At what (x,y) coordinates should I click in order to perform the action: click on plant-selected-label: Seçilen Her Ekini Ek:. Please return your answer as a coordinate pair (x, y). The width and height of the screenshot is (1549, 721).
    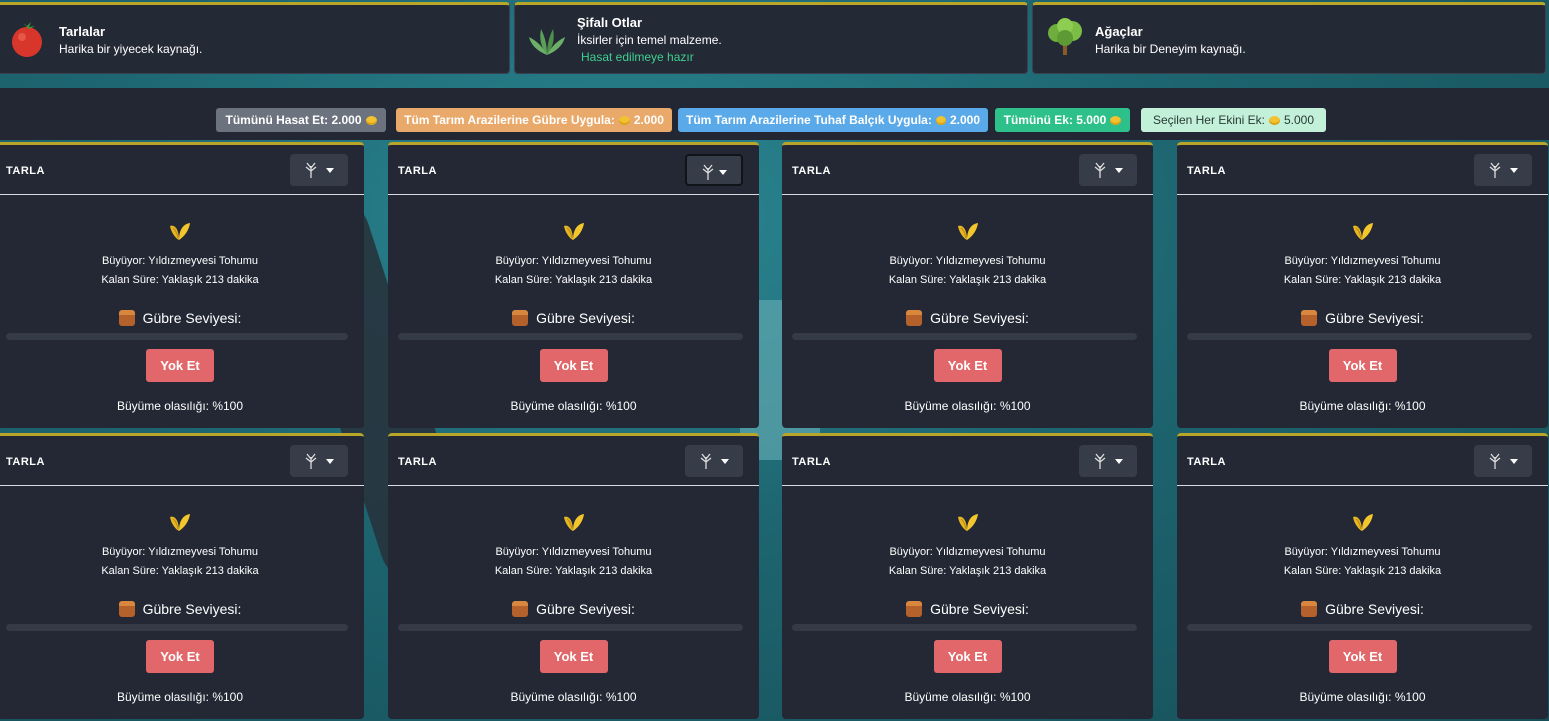
    Looking at the image, I should click on (1208, 120).